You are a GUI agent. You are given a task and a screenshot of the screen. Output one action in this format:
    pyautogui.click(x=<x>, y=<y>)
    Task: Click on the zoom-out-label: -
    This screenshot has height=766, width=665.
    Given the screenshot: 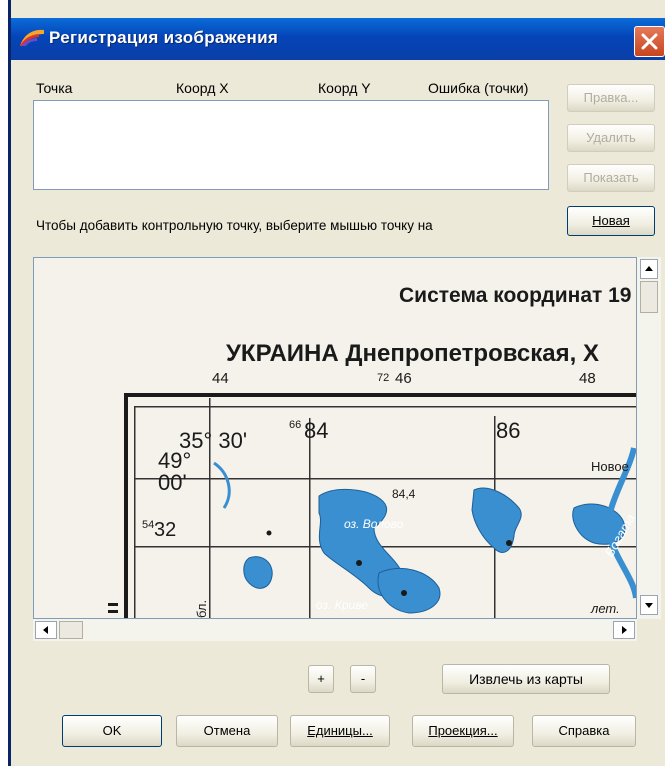 What is the action you would take?
    pyautogui.click(x=363, y=678)
    